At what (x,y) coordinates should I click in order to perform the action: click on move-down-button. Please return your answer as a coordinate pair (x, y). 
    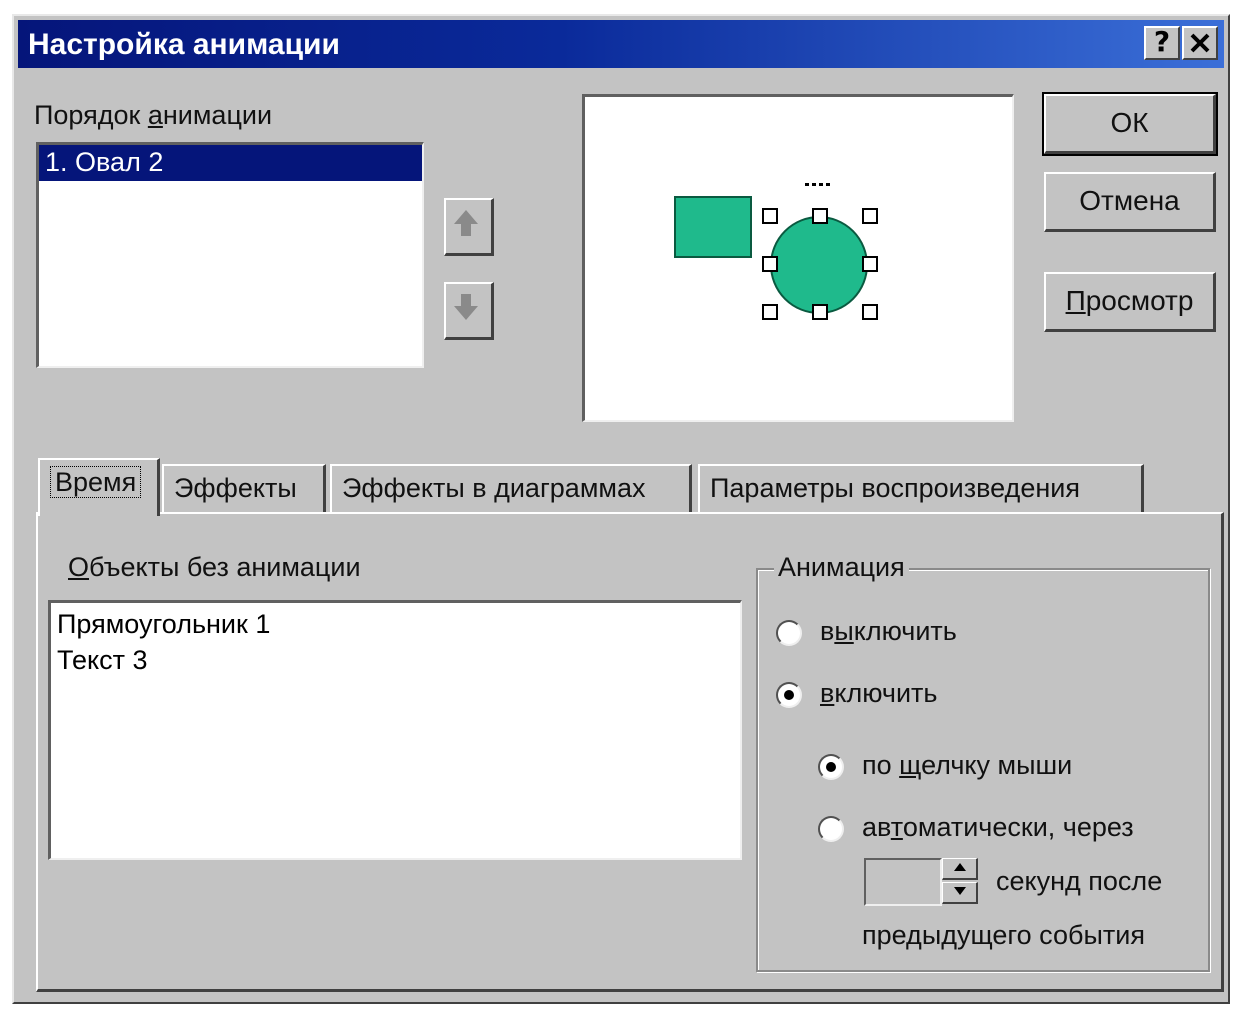
    Looking at the image, I should click on (469, 311).